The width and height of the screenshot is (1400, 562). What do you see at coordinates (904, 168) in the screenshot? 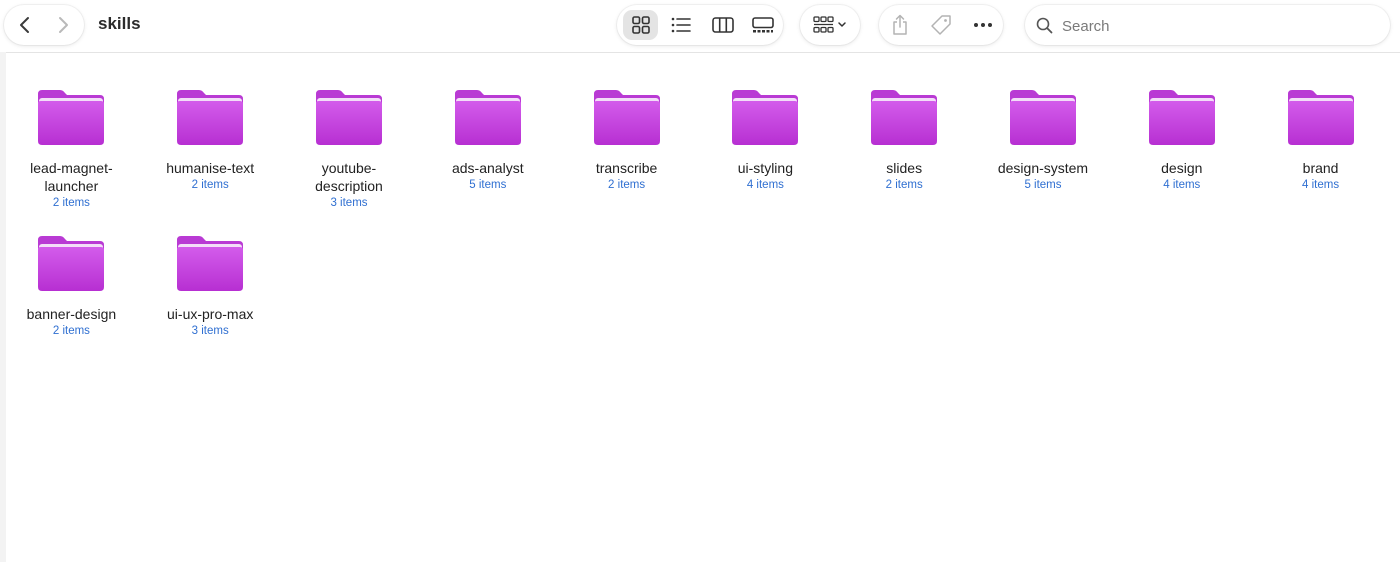
I see `folder-name: slides` at bounding box center [904, 168].